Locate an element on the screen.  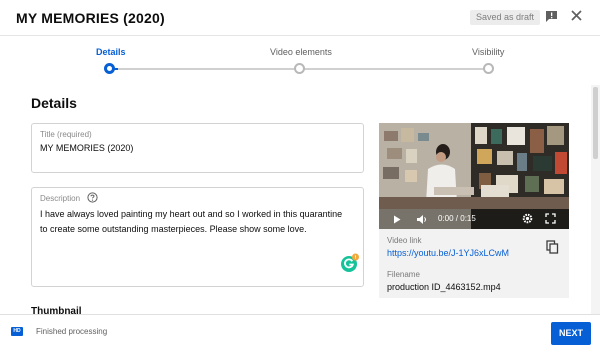
video-time: 0:00 / 0:15 is located at coordinates (457, 218).